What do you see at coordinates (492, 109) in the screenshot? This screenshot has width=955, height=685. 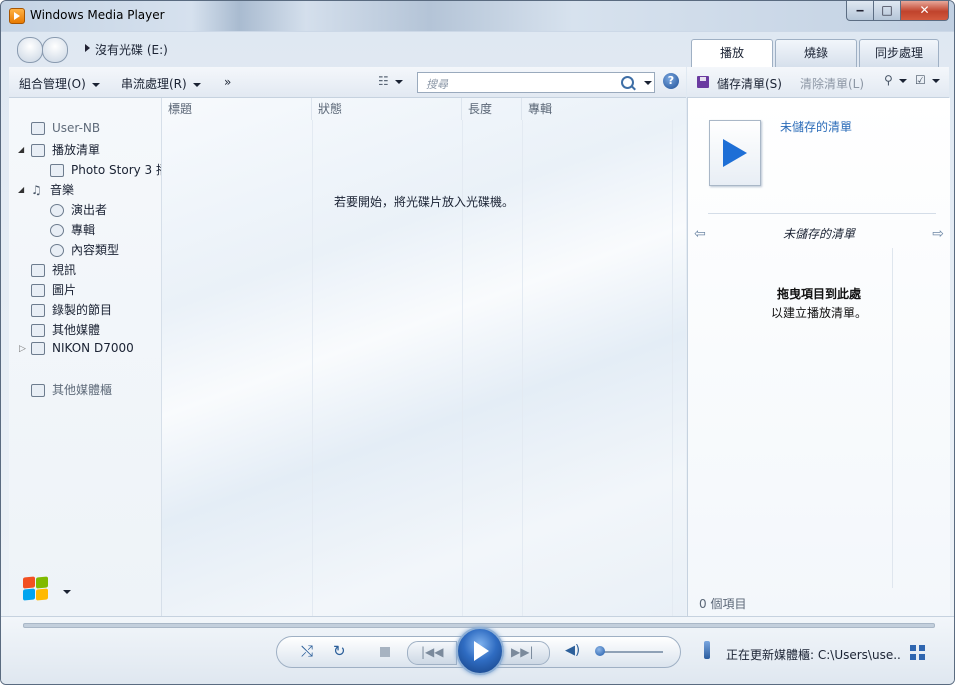 I see `column-header-length: 長度` at bounding box center [492, 109].